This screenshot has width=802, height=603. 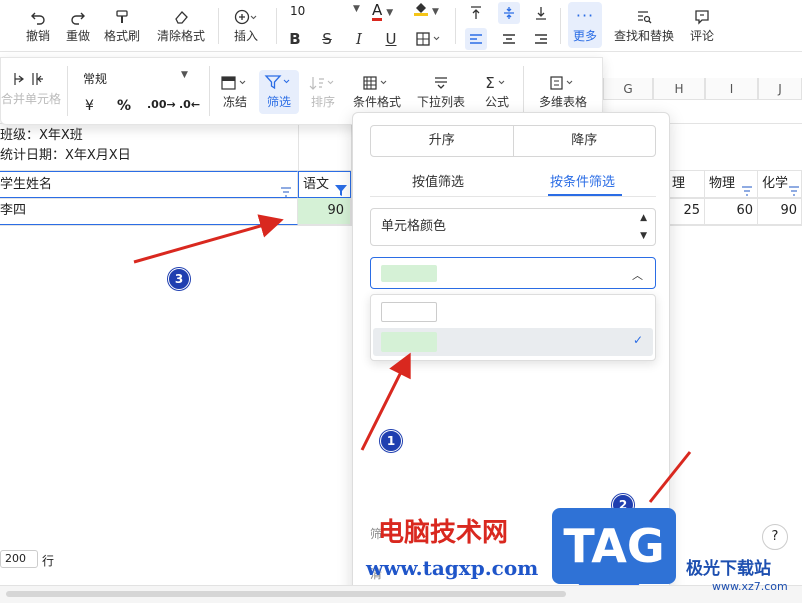 I want to click on watermark-site-name: 电脑技术网, so click(x=443, y=533).